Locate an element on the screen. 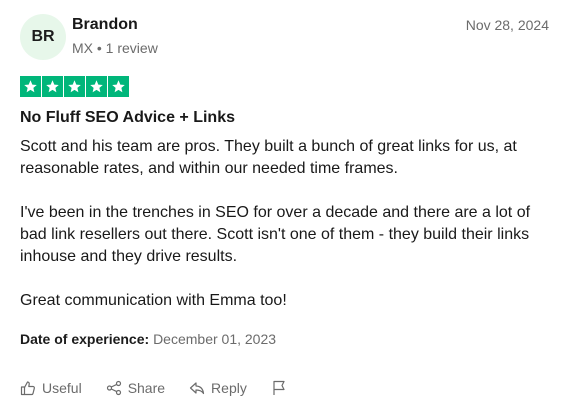  experience-label: Date of experience: is located at coordinates (85, 339).